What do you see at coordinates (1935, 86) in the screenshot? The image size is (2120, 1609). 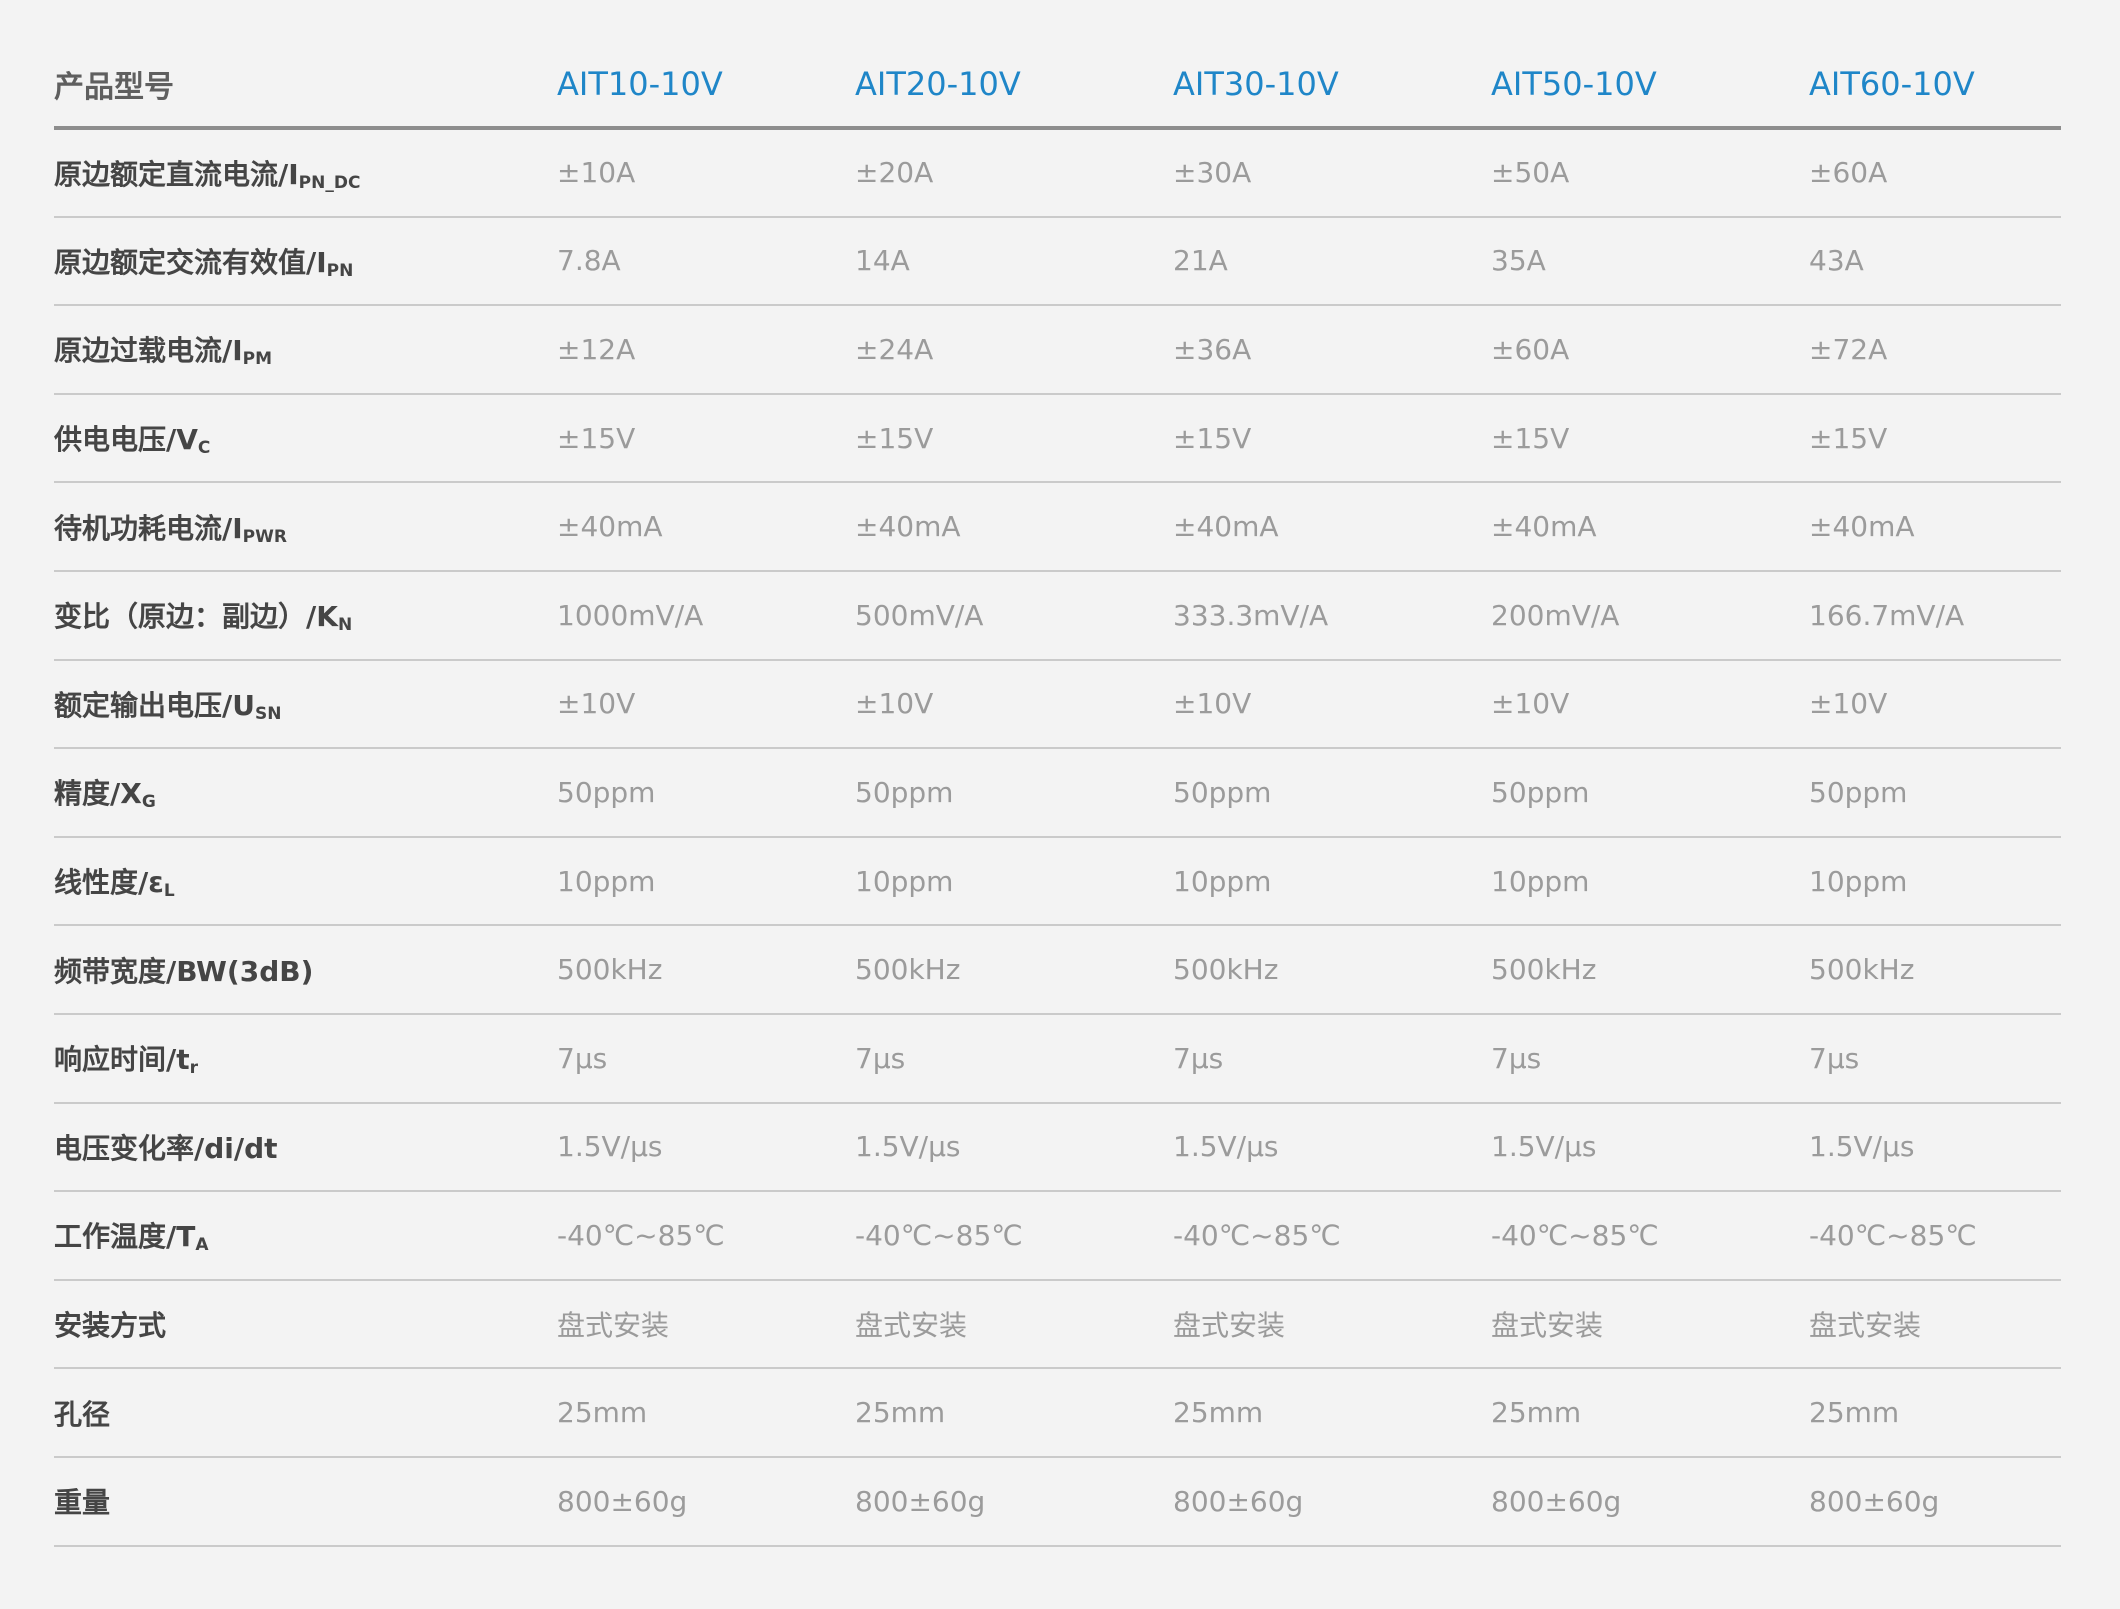 I see `model-header: AIT60-10V` at bounding box center [1935, 86].